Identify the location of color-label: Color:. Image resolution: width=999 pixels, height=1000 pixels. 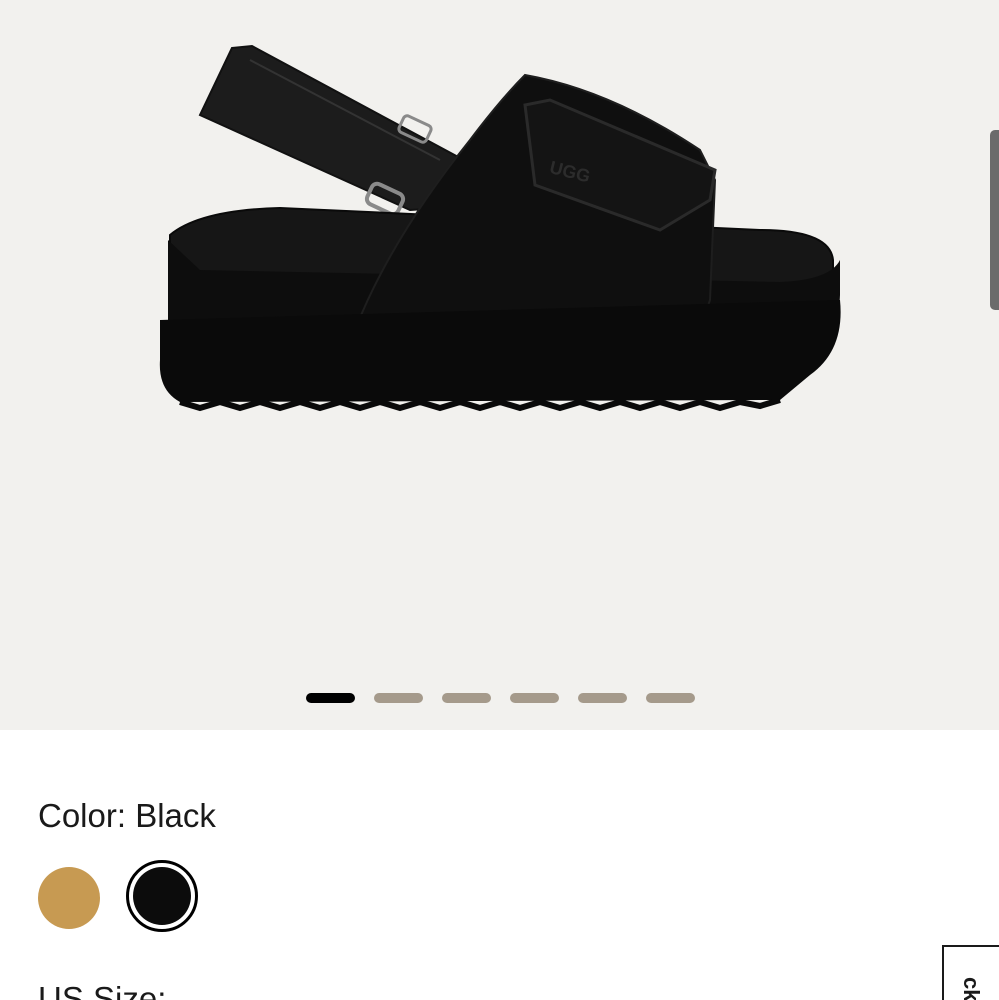
(82, 815).